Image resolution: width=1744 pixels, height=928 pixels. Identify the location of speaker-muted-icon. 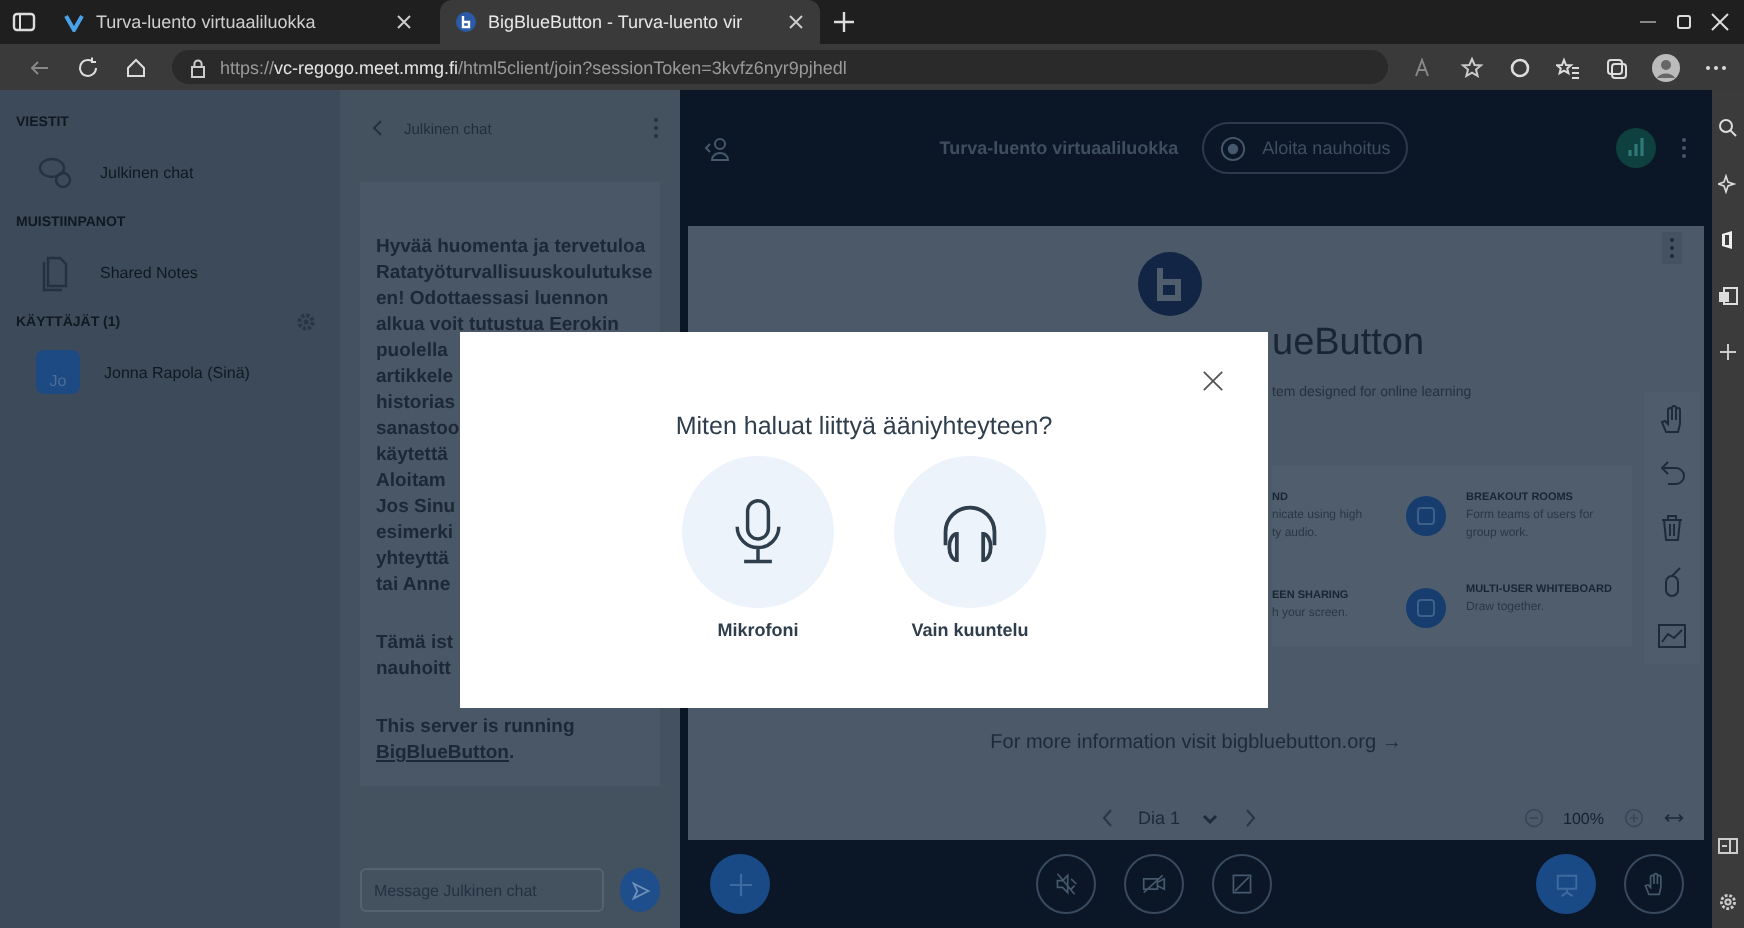
(1065, 884).